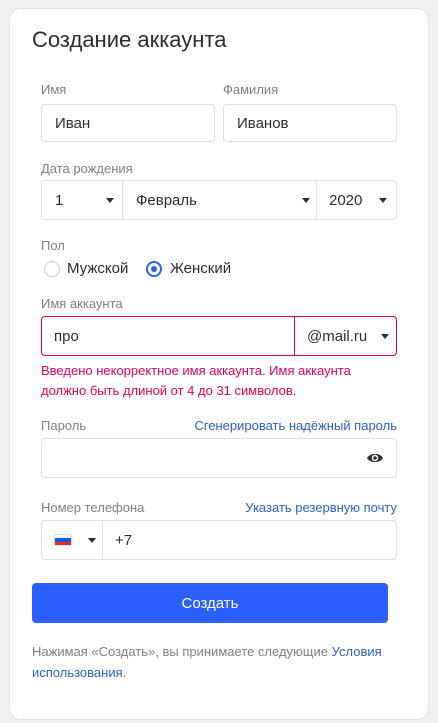 This screenshot has width=438, height=723. What do you see at coordinates (201, 268) in the screenshot?
I see `gender-female-label: Женский` at bounding box center [201, 268].